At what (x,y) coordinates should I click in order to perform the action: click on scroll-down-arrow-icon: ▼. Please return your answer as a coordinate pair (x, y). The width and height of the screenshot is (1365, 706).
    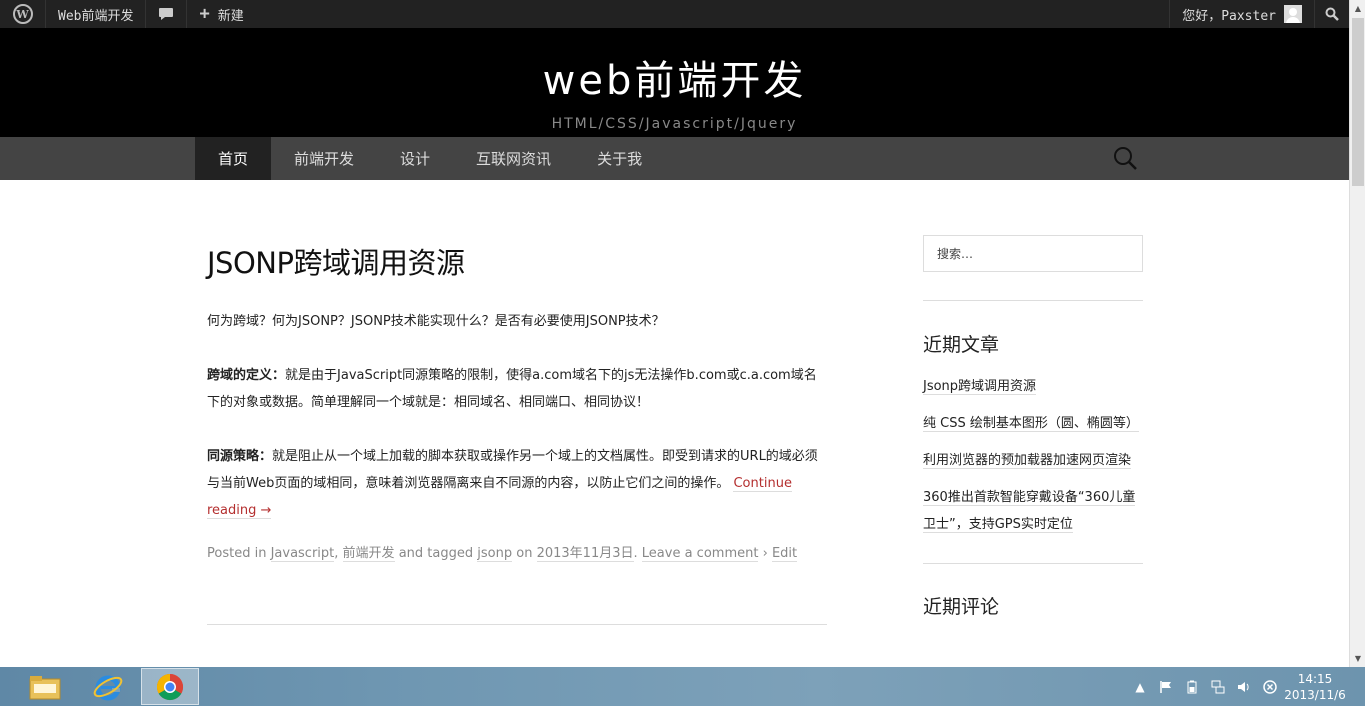
    Looking at the image, I should click on (1357, 658).